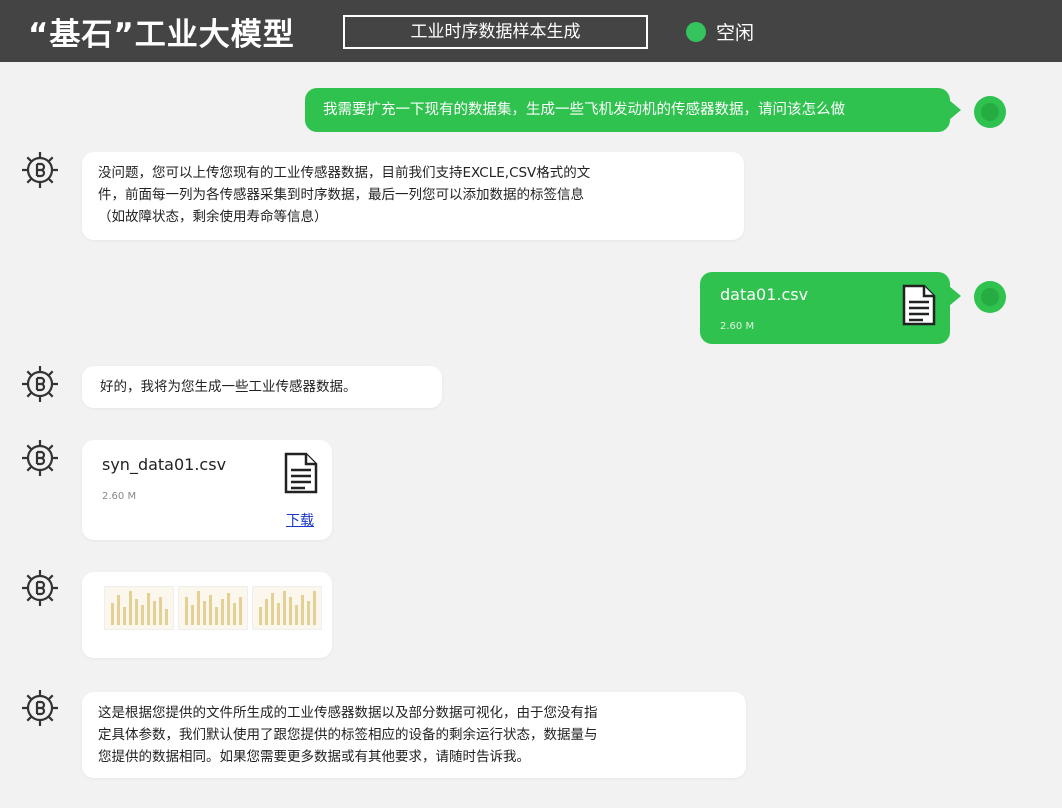  What do you see at coordinates (413, 173) in the screenshot?
I see `message-line: 没问题，您可以上传您现有的工业传感器数据，目前我们支持EXCLE,CSV格式的文` at bounding box center [413, 173].